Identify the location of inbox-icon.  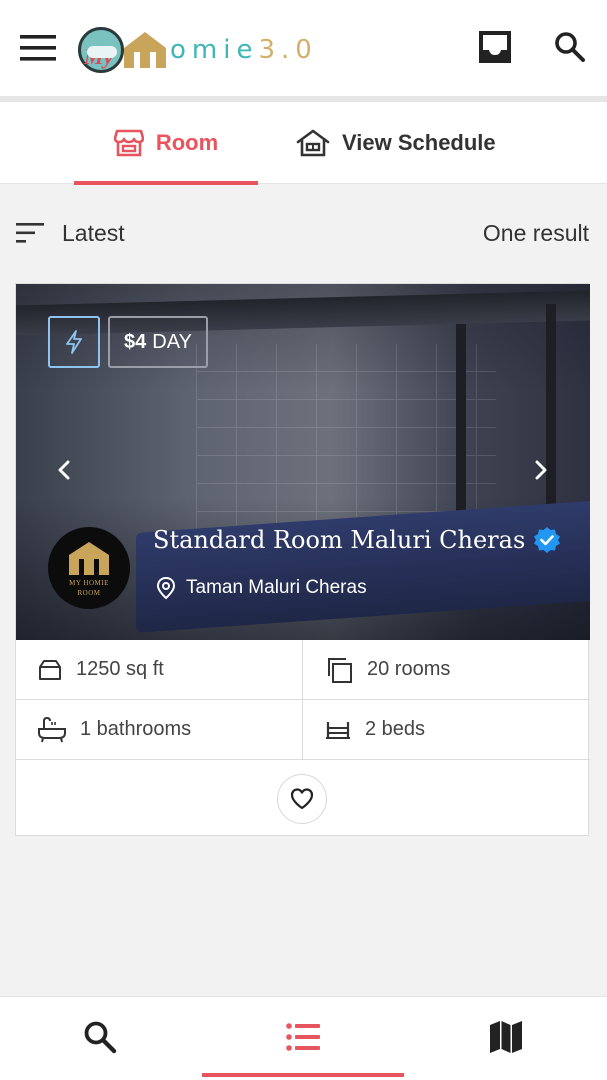
(495, 47).